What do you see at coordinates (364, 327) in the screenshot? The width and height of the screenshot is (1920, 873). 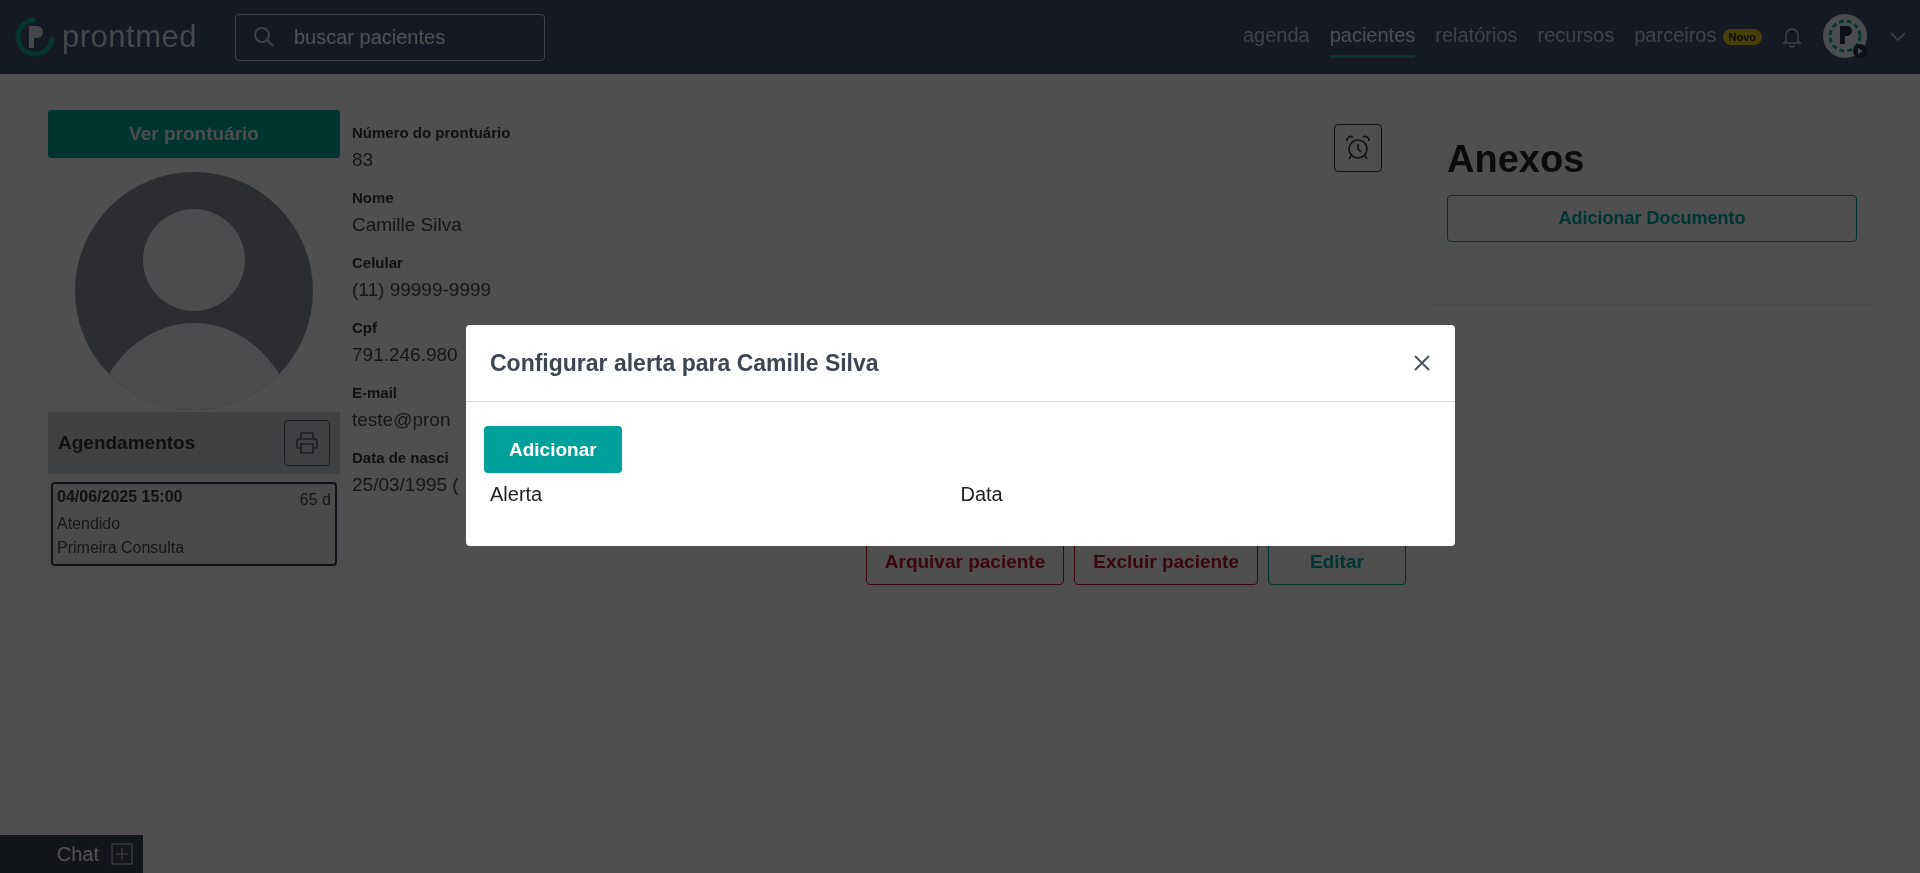 I see `field-label: Cpf` at bounding box center [364, 327].